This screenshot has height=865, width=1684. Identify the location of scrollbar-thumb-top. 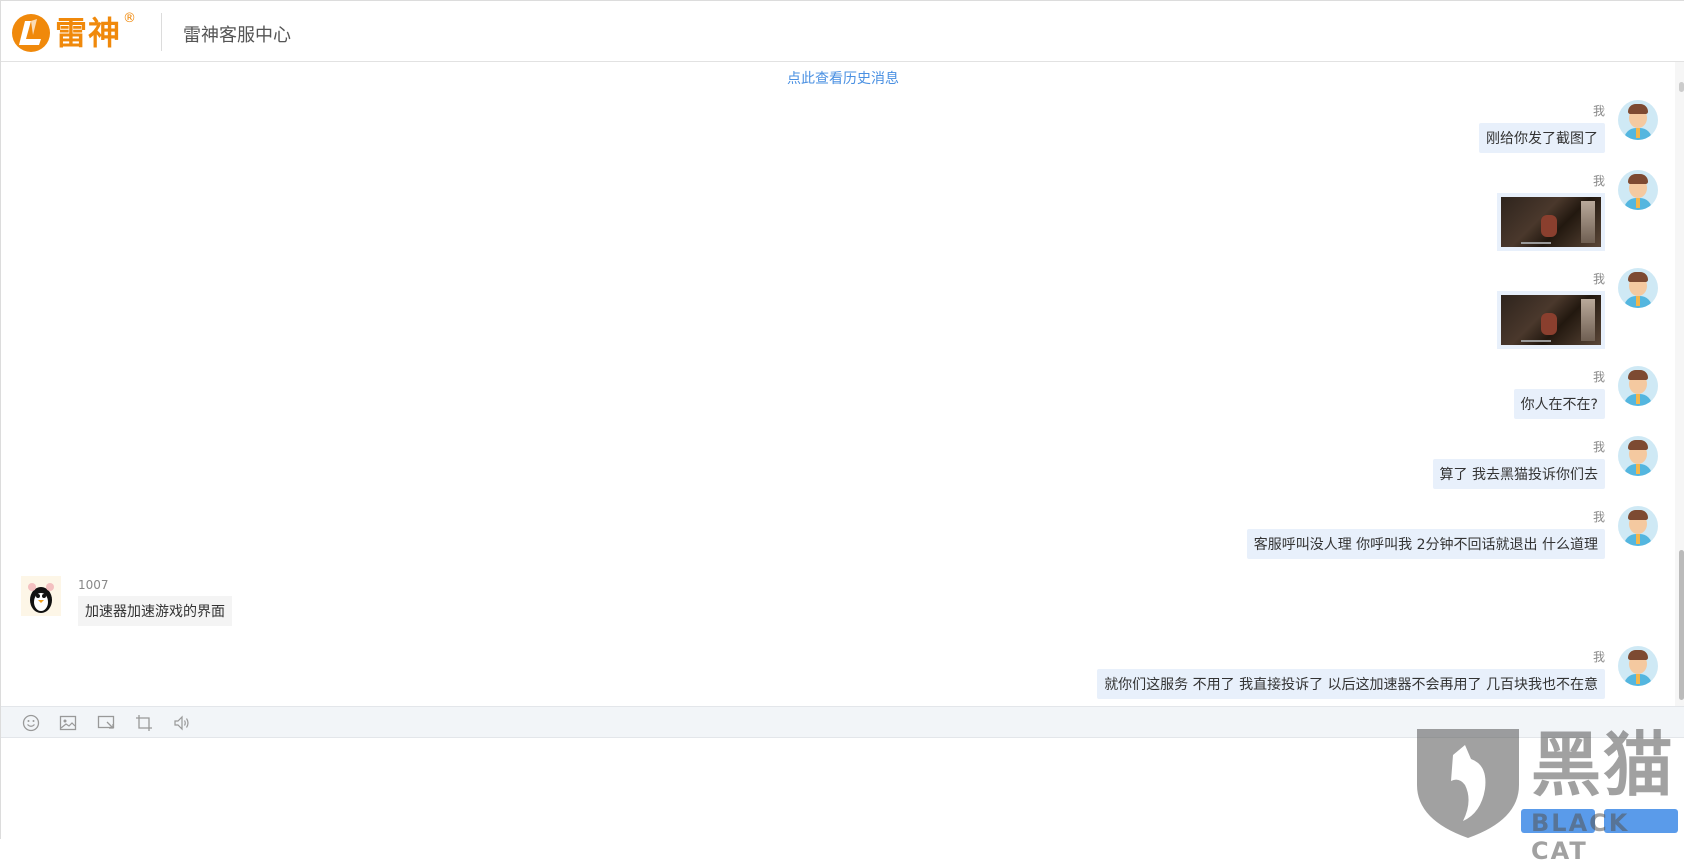
(1681, 87).